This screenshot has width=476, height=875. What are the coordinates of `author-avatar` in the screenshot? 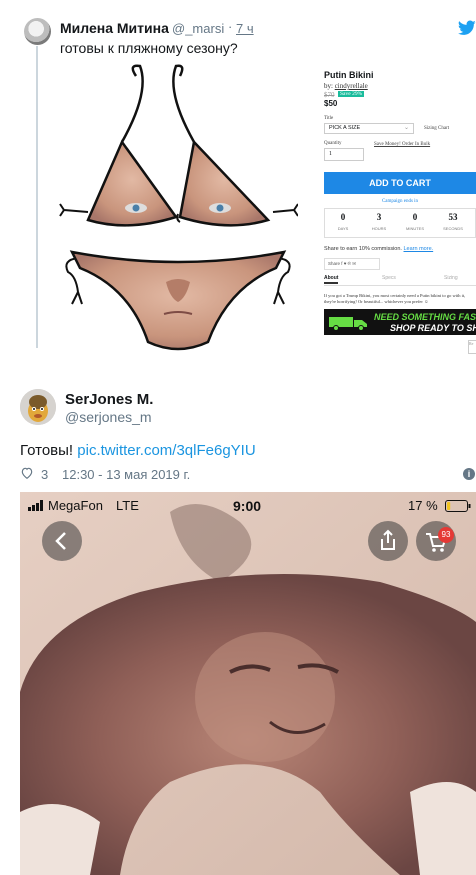 It's located at (38, 407).